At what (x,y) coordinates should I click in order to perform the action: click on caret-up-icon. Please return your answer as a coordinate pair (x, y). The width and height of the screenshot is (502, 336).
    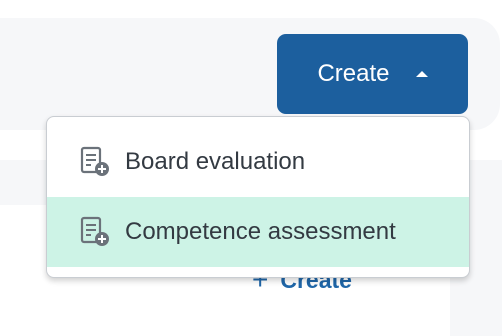
    Looking at the image, I should click on (421, 74).